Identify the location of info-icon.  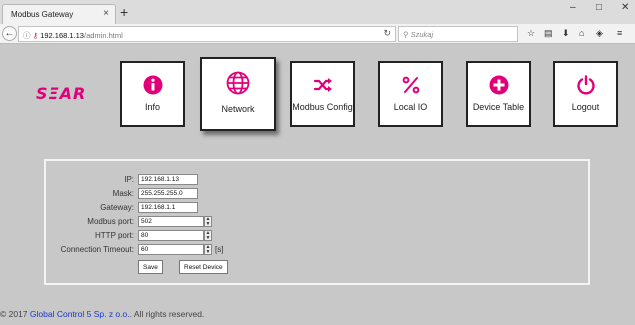
(152, 85).